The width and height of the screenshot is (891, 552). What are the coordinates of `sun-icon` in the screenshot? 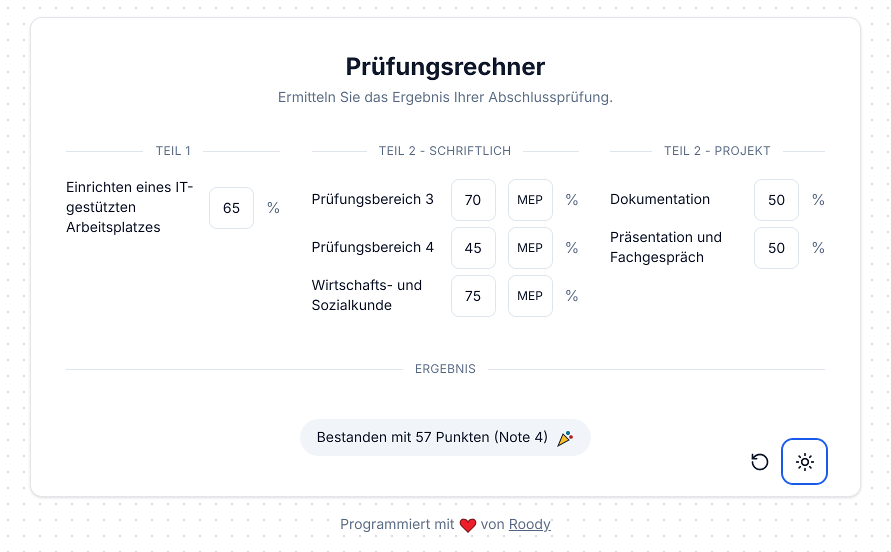 It's located at (804, 462).